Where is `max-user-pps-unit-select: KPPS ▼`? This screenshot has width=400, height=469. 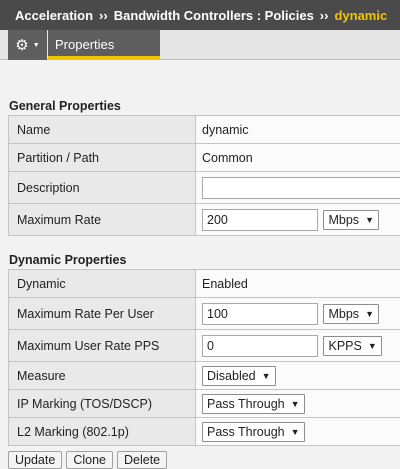
max-user-pps-unit-select: KPPS ▼ is located at coordinates (352, 346).